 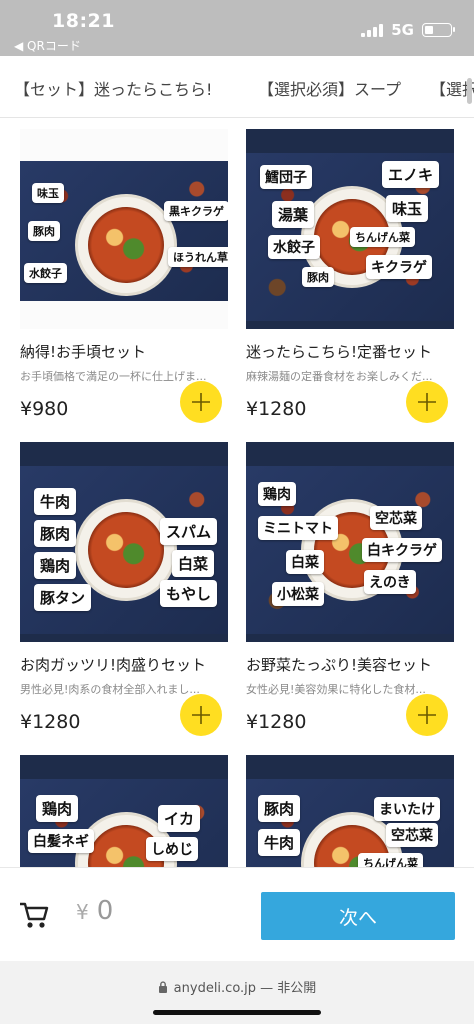 What do you see at coordinates (162, 987) in the screenshot?
I see `lock-icon` at bounding box center [162, 987].